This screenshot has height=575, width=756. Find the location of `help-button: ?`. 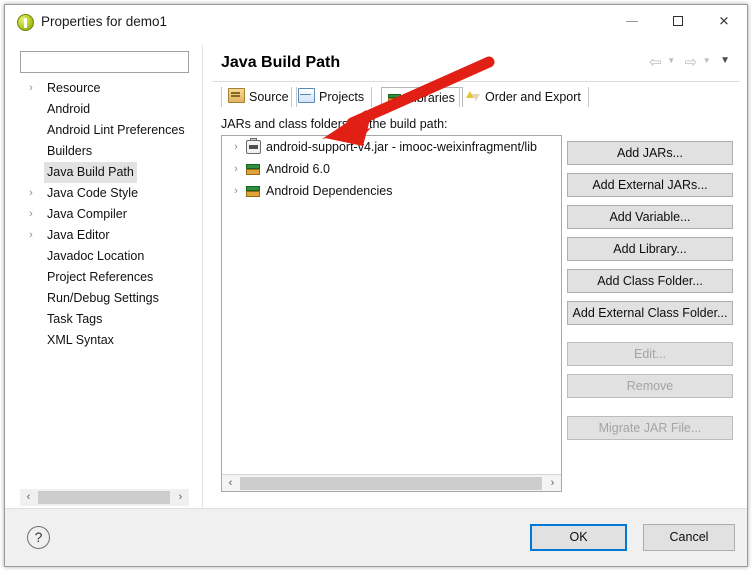

help-button: ? is located at coordinates (38, 537).